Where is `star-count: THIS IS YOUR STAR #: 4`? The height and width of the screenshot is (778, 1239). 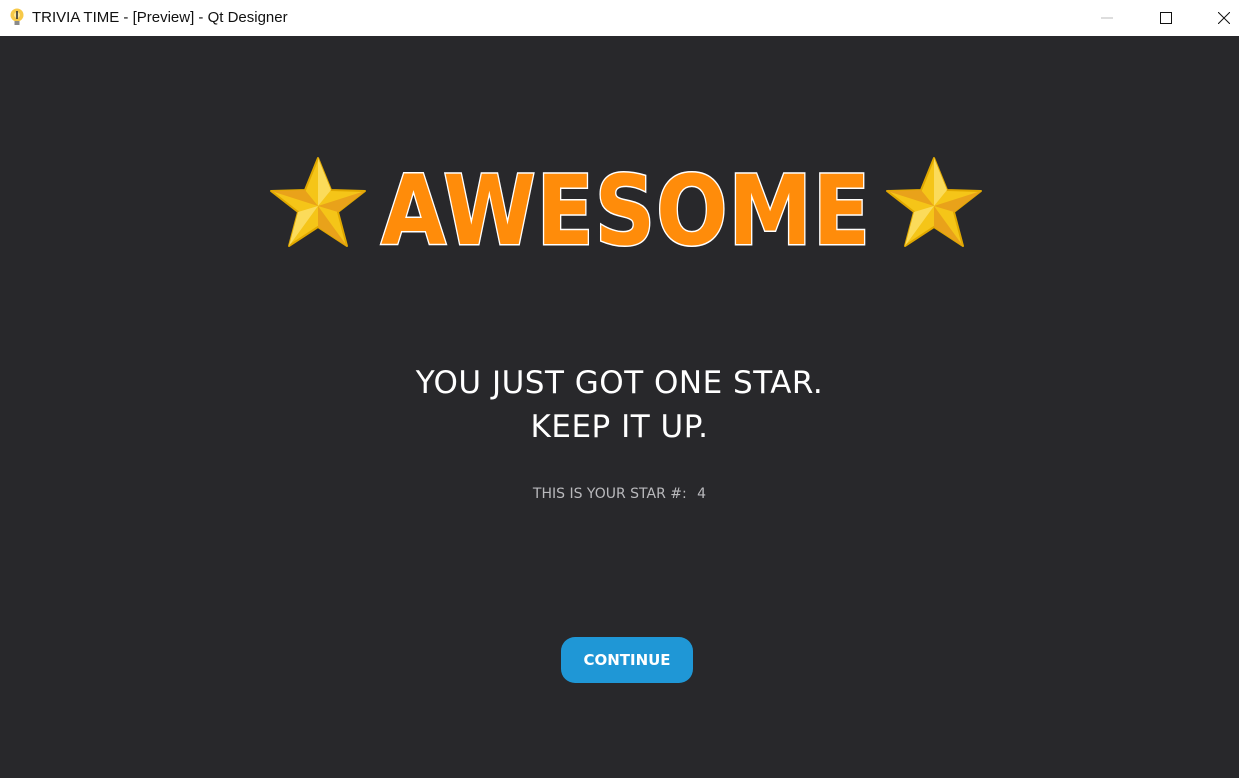 star-count: THIS IS YOUR STAR #: 4 is located at coordinates (619, 494).